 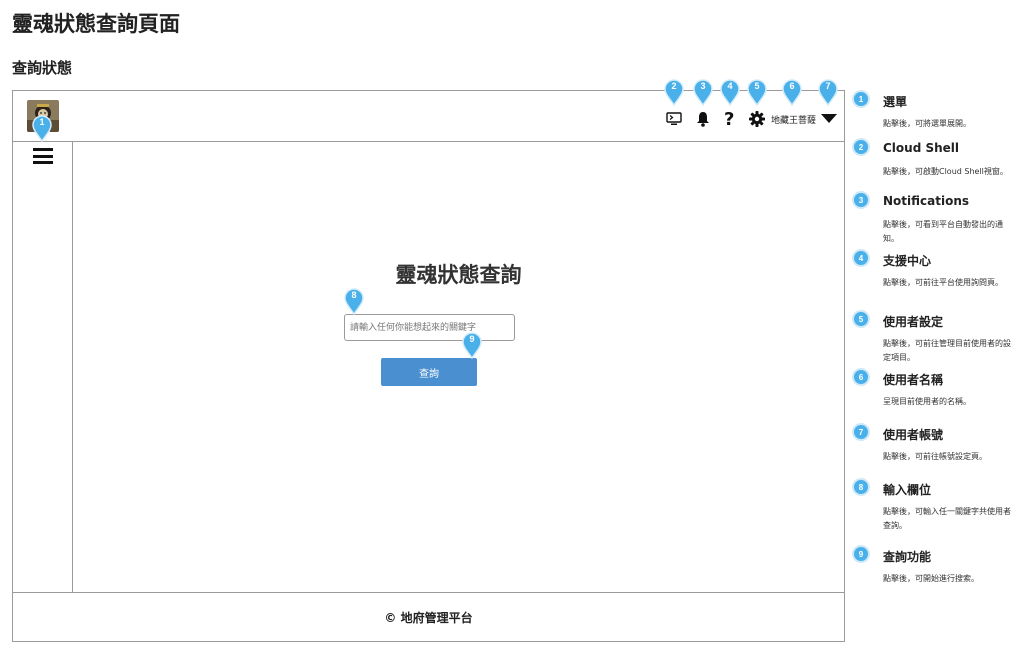 What do you see at coordinates (458, 275) in the screenshot?
I see `query-title: 靈魂狀態查詢` at bounding box center [458, 275].